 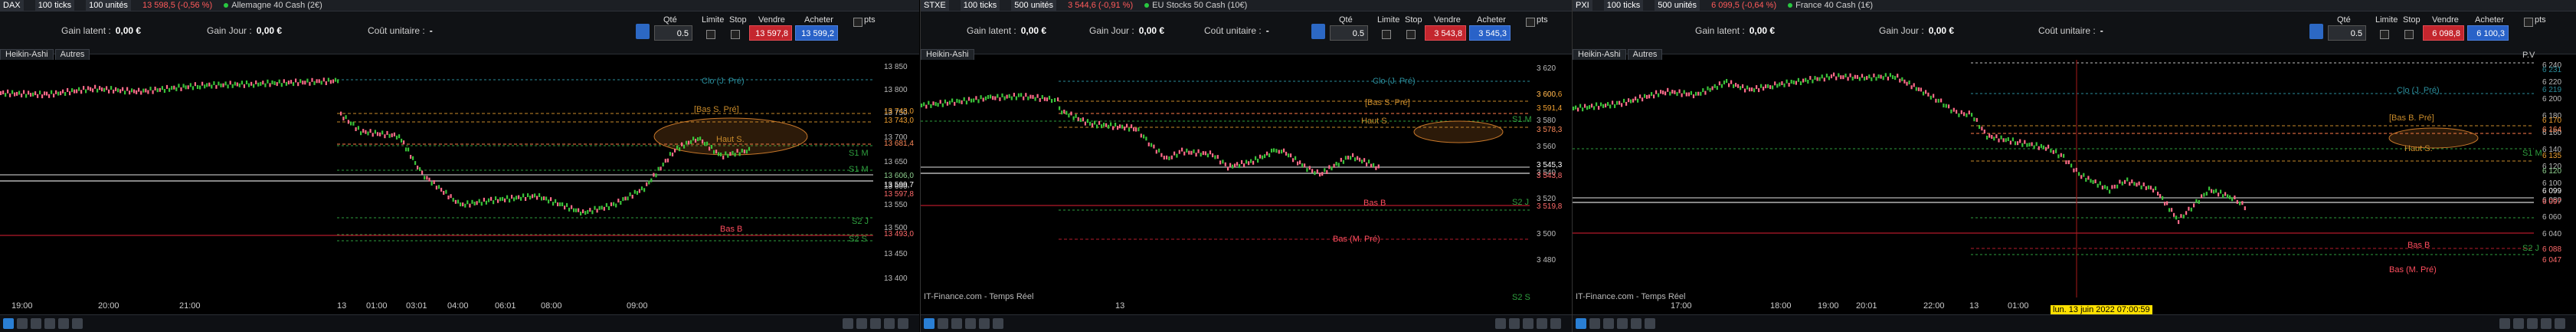 I want to click on instrument-selector: DAX, so click(x=12, y=5).